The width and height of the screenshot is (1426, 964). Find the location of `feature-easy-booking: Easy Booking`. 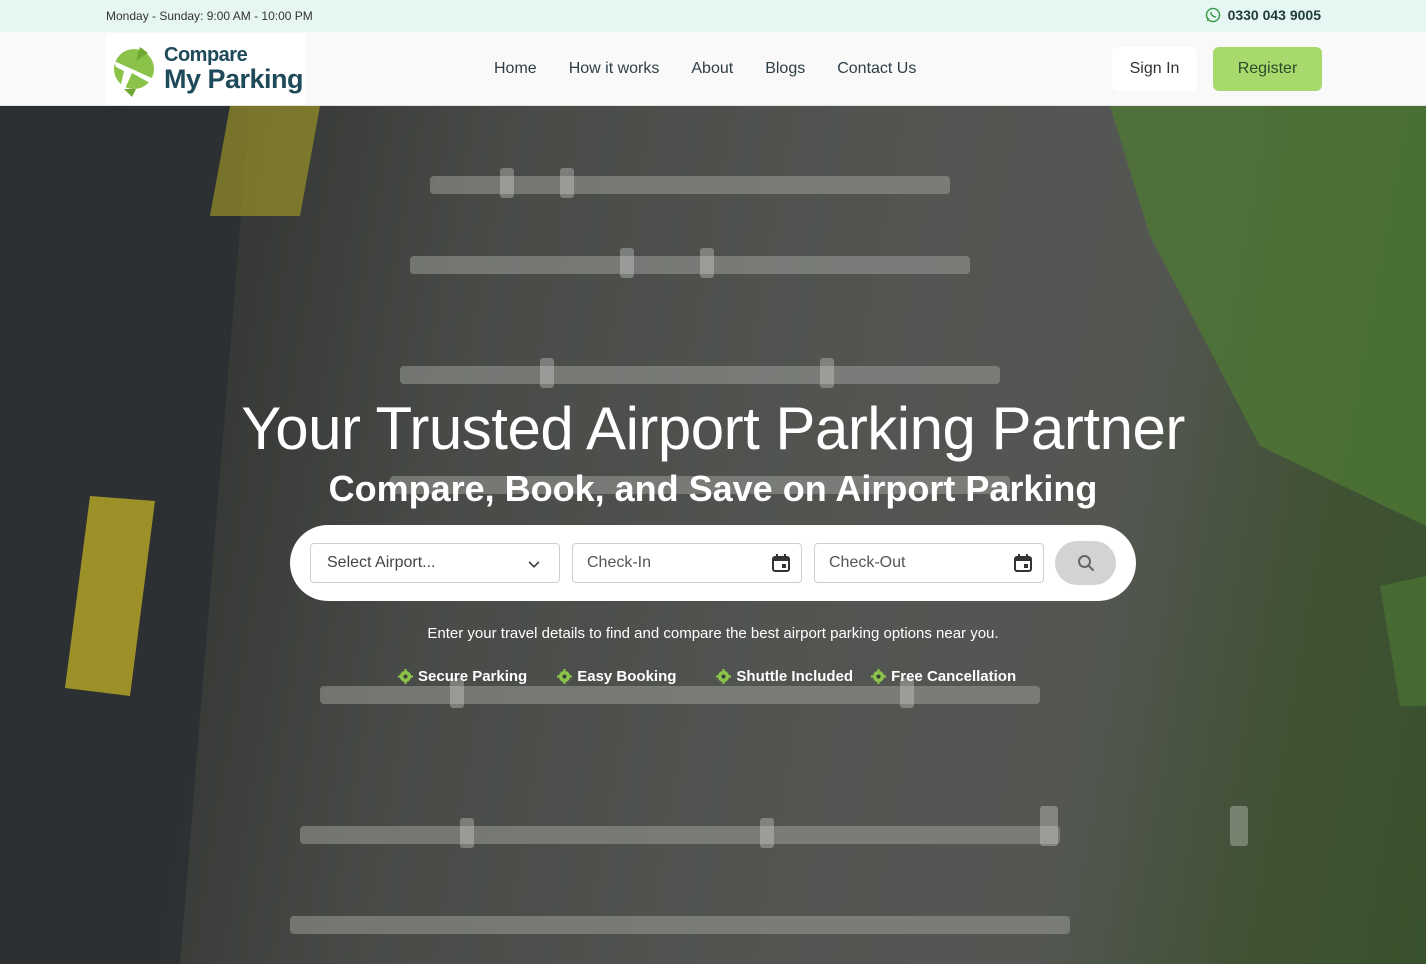

feature-easy-booking: Easy Booking is located at coordinates (616, 676).